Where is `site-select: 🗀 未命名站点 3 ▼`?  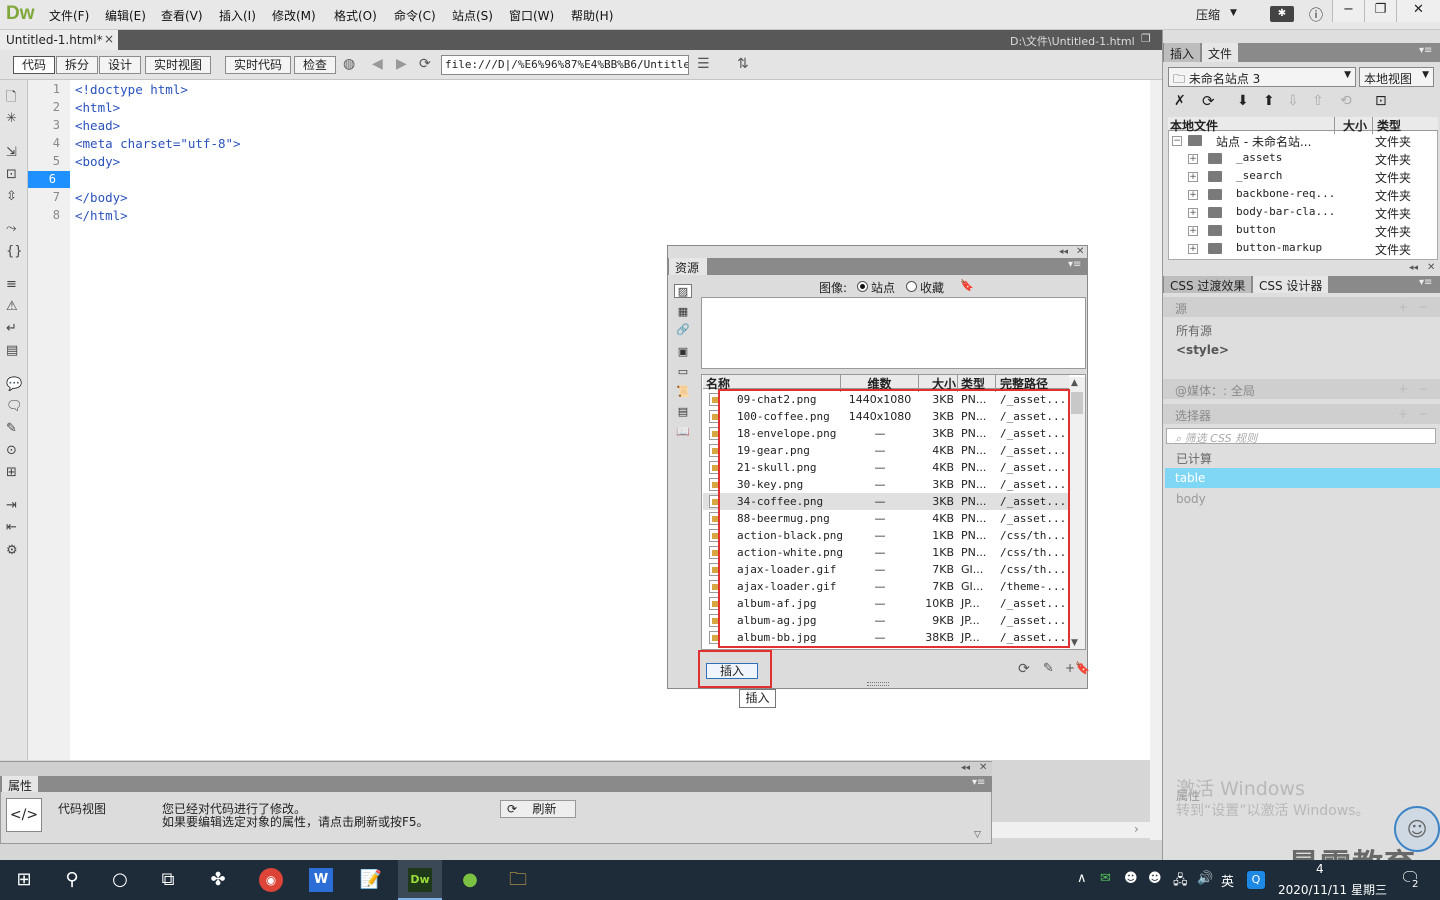 site-select: 🗀 未命名站点 3 ▼ is located at coordinates (1262, 77).